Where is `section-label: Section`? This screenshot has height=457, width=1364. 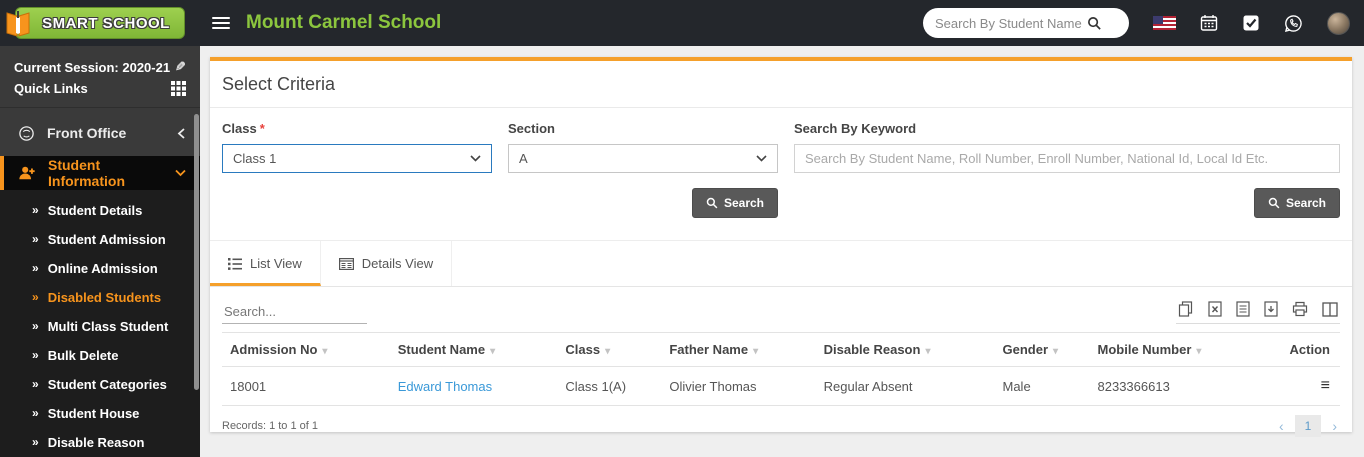
section-label: Section is located at coordinates (531, 128).